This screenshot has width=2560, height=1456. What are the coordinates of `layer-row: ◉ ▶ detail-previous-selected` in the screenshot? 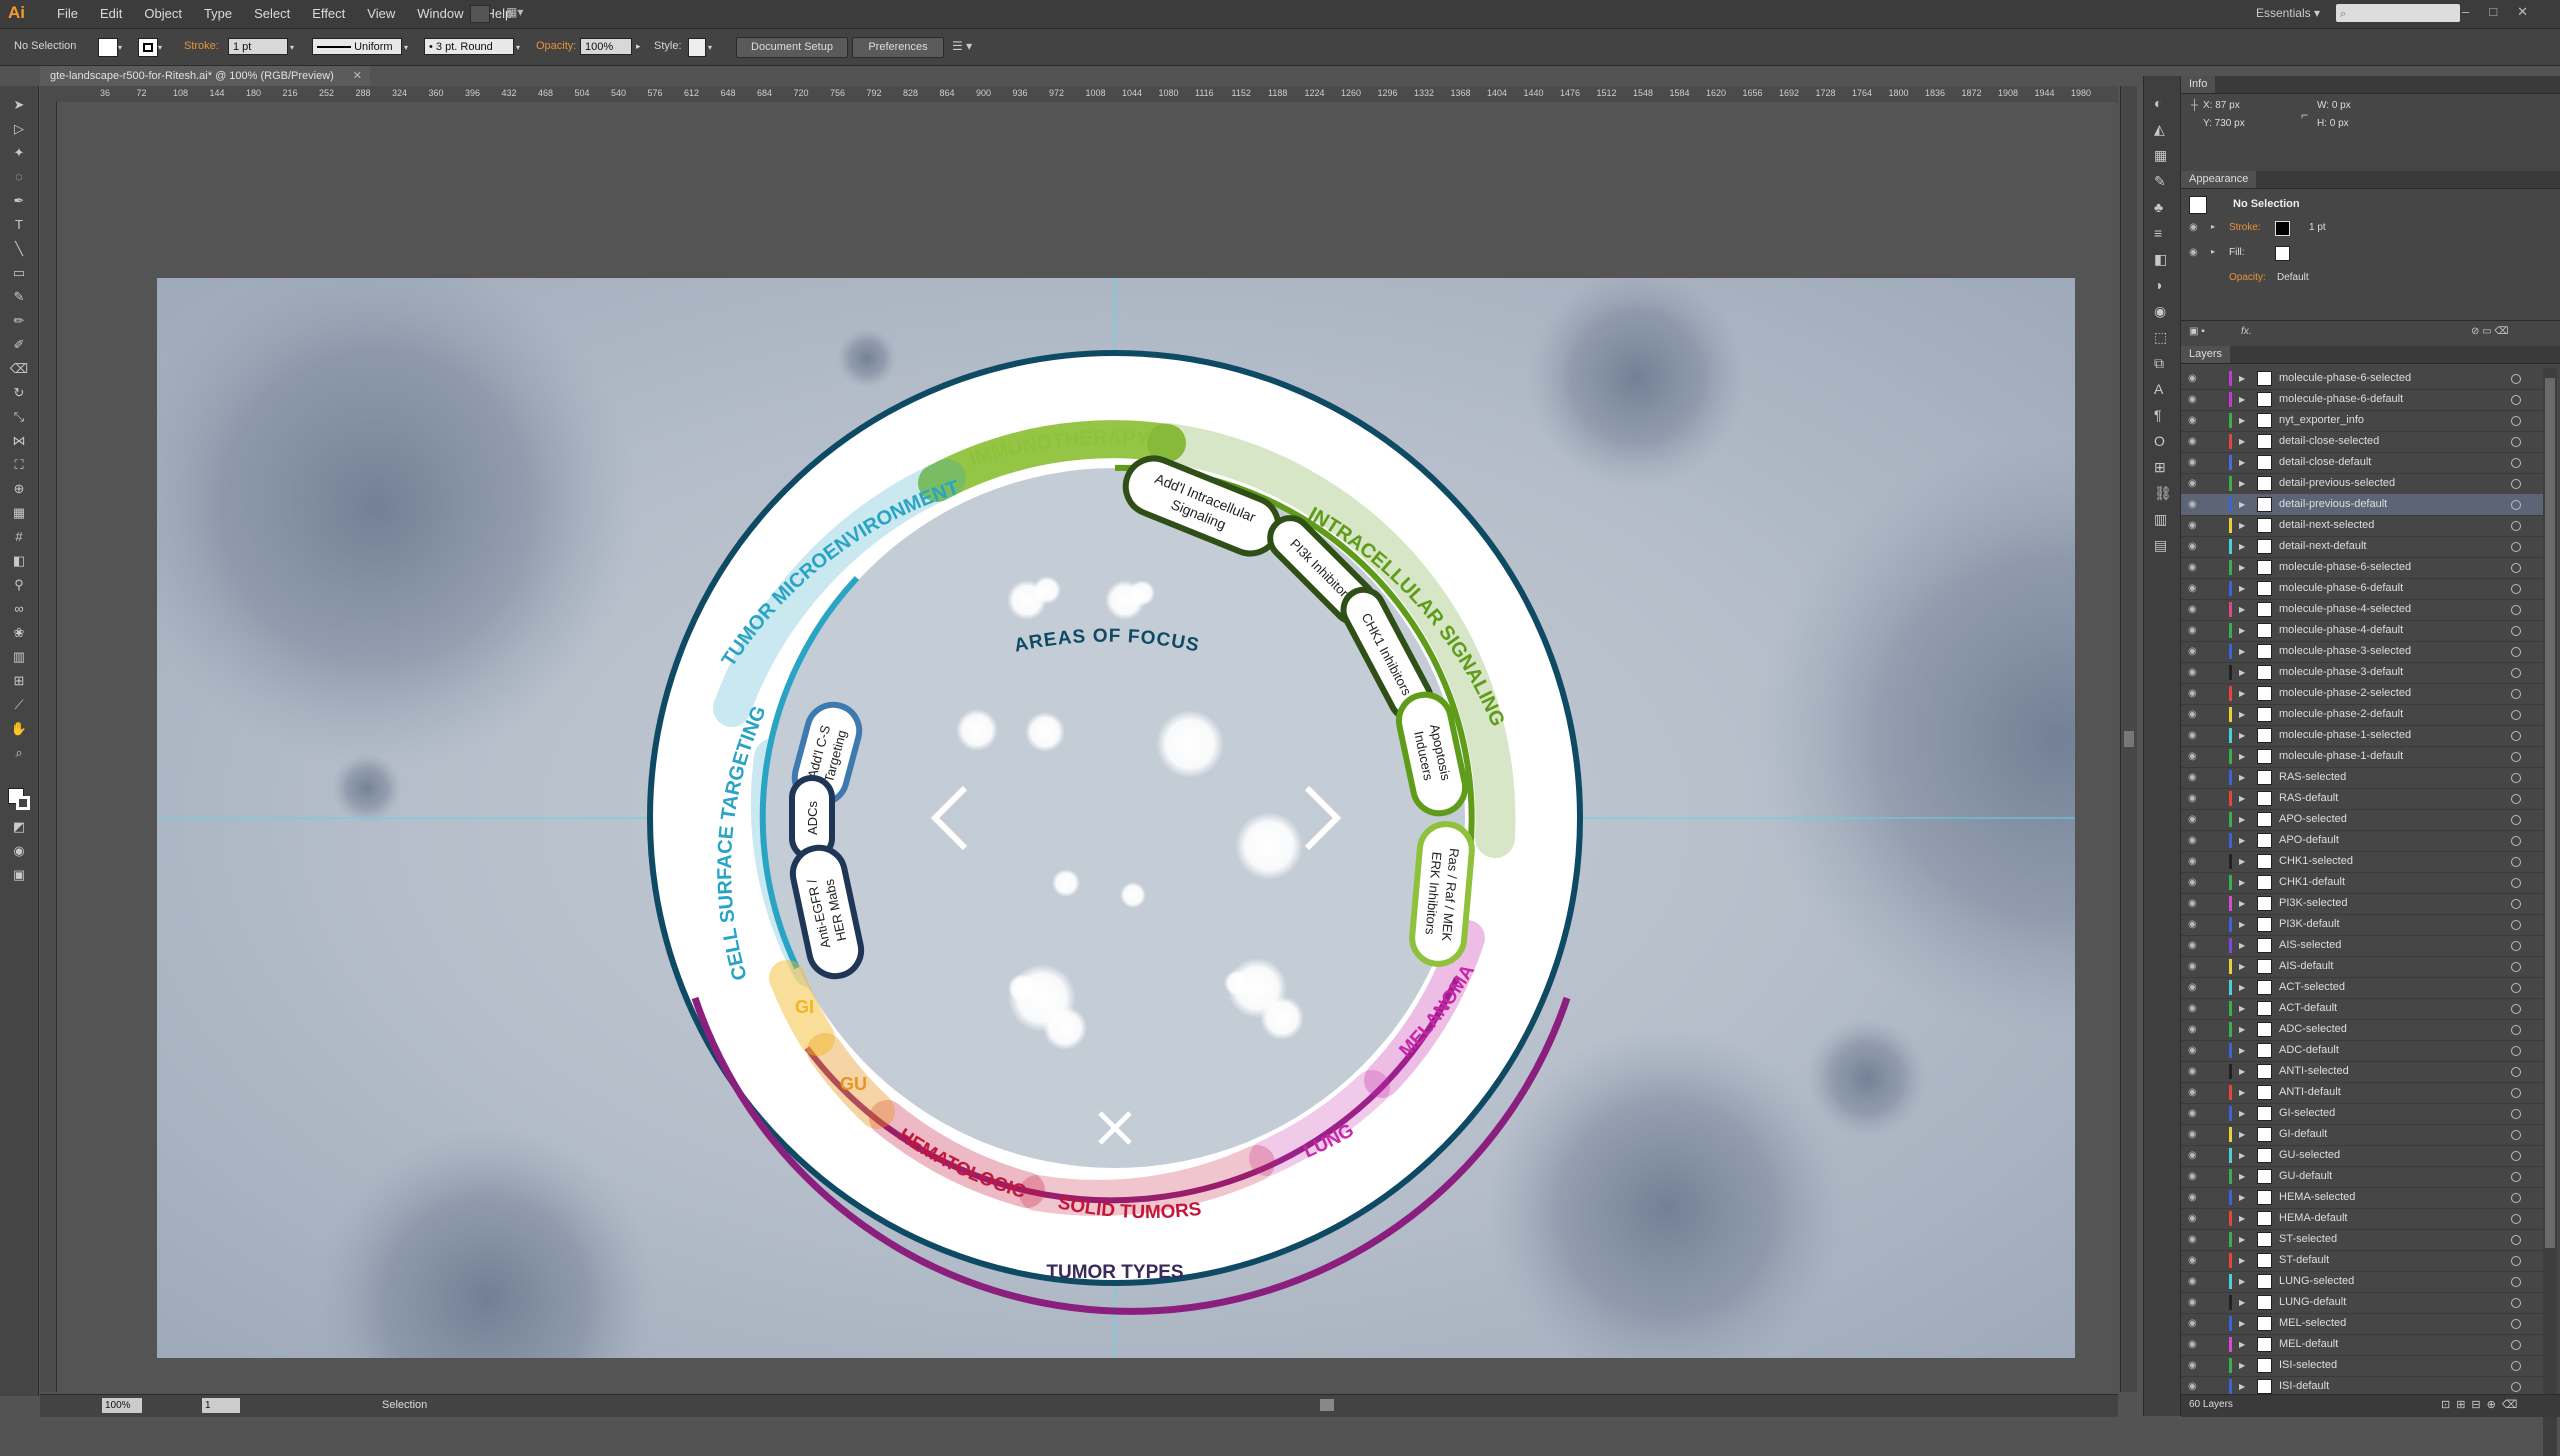 It's located at (2362, 484).